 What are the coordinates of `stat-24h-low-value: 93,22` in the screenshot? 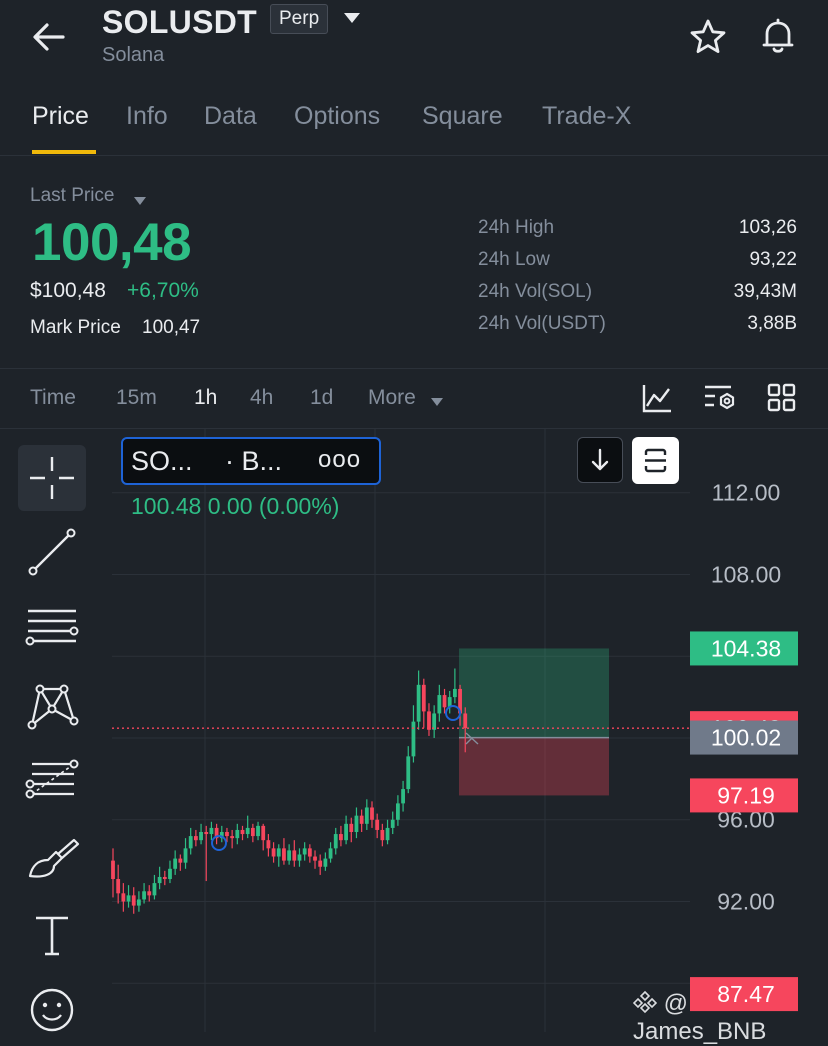 It's located at (773, 259).